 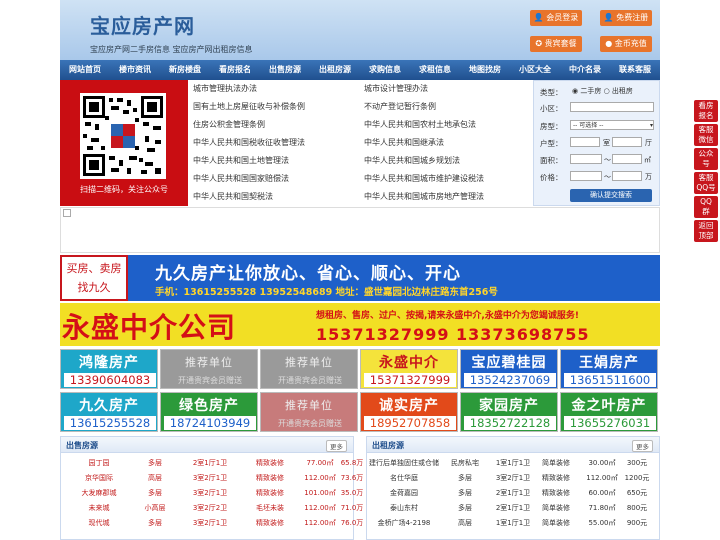 I want to click on nav-item: 地图找房, so click(x=485, y=70).